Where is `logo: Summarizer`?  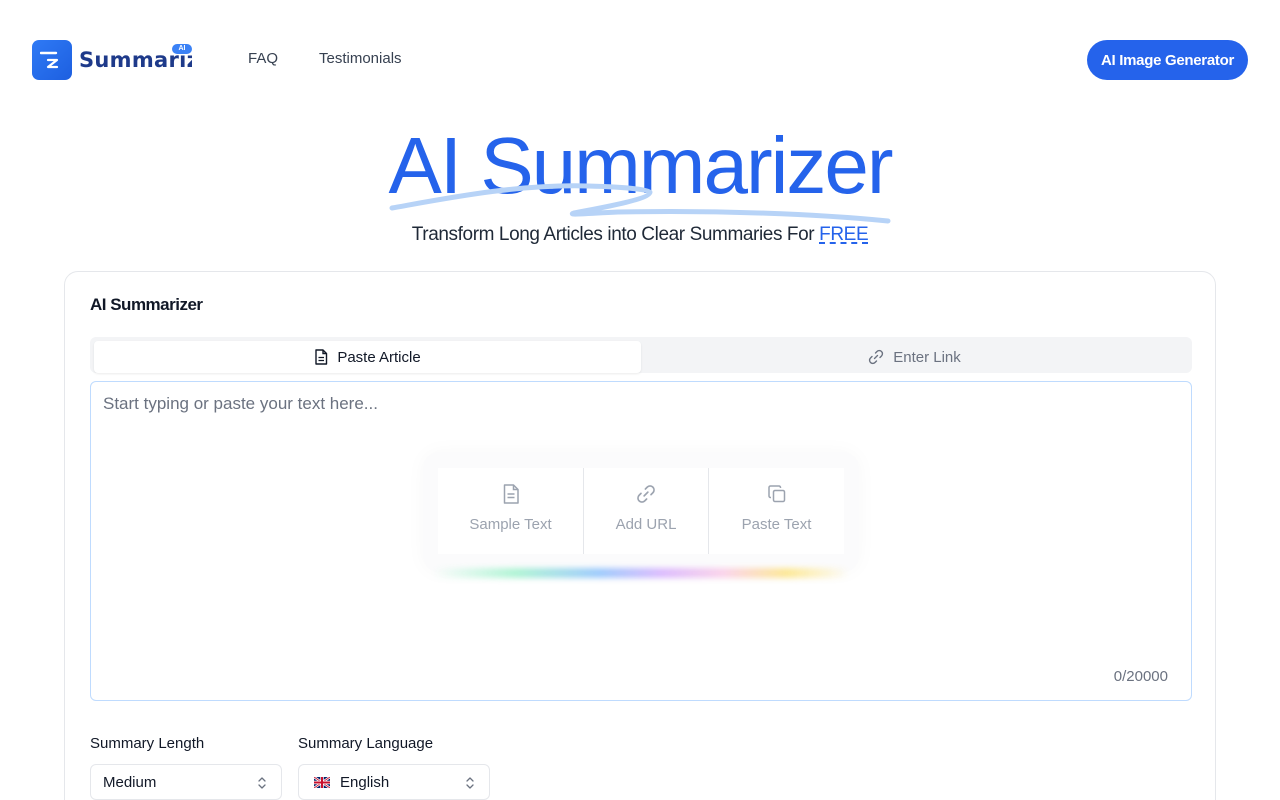
logo: Summarizer is located at coordinates (112, 60).